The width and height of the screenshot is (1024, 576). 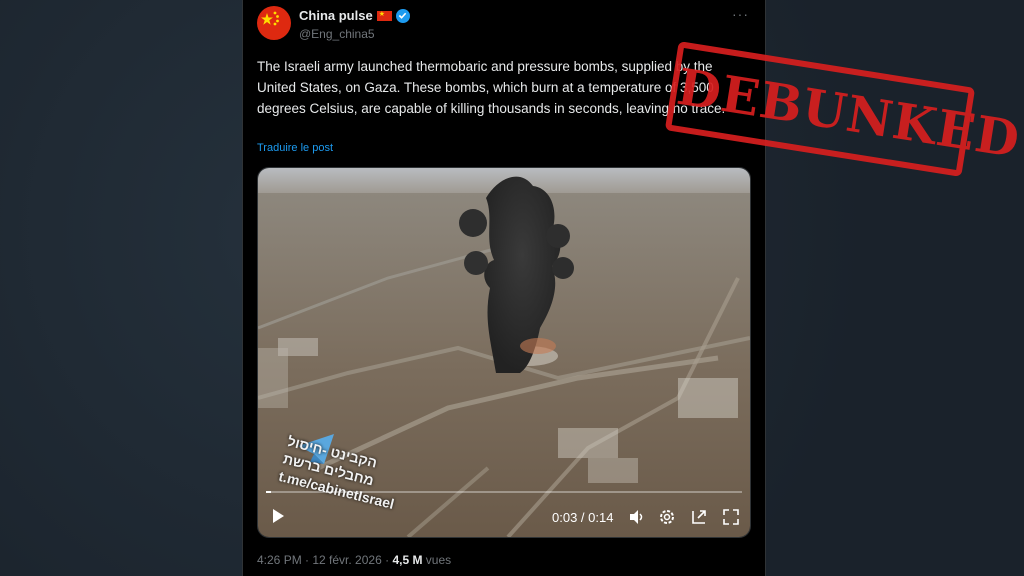 What do you see at coordinates (565, 517) in the screenshot?
I see `current-time: 0:03` at bounding box center [565, 517].